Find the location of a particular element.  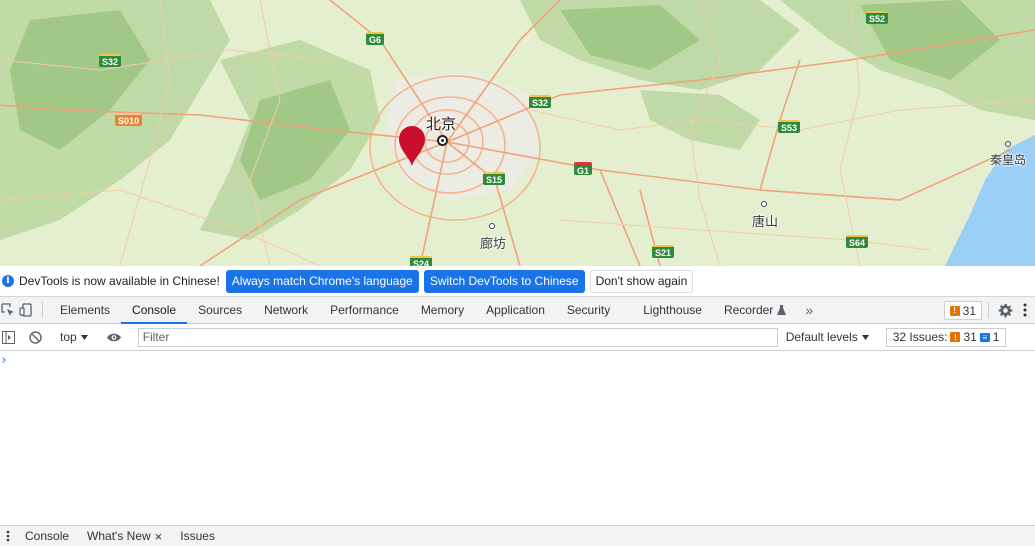

tab-sources: Sources is located at coordinates (220, 310).